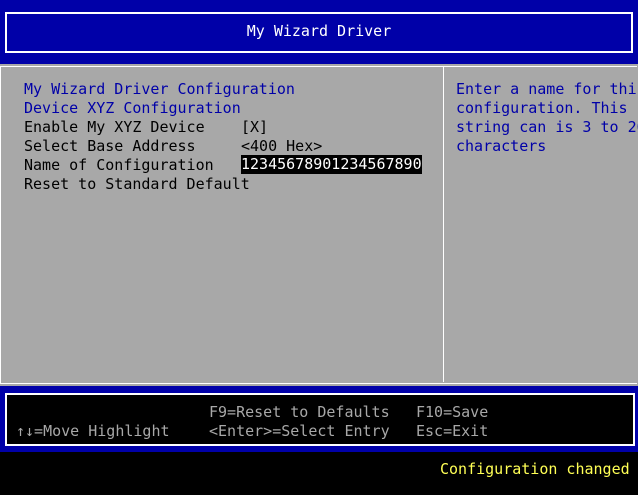 The height and width of the screenshot is (495, 638). Describe the element at coordinates (93, 431) in the screenshot. I see `move-highlight-hint: ↑↓=Move Highlight` at that location.